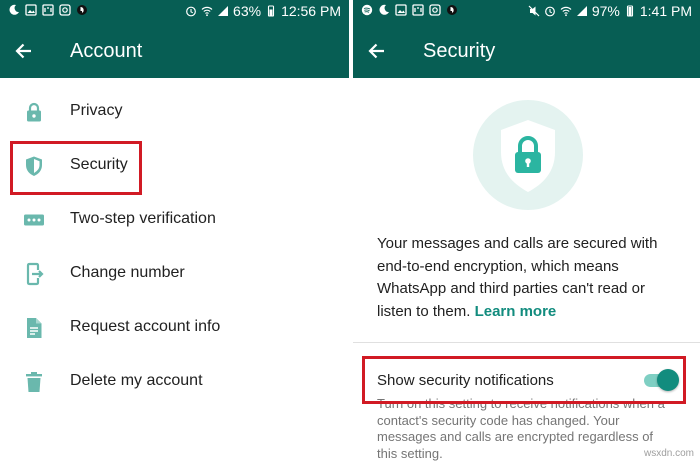 This screenshot has height=462, width=700. I want to click on menu-item-change-number: Change number, so click(174, 274).